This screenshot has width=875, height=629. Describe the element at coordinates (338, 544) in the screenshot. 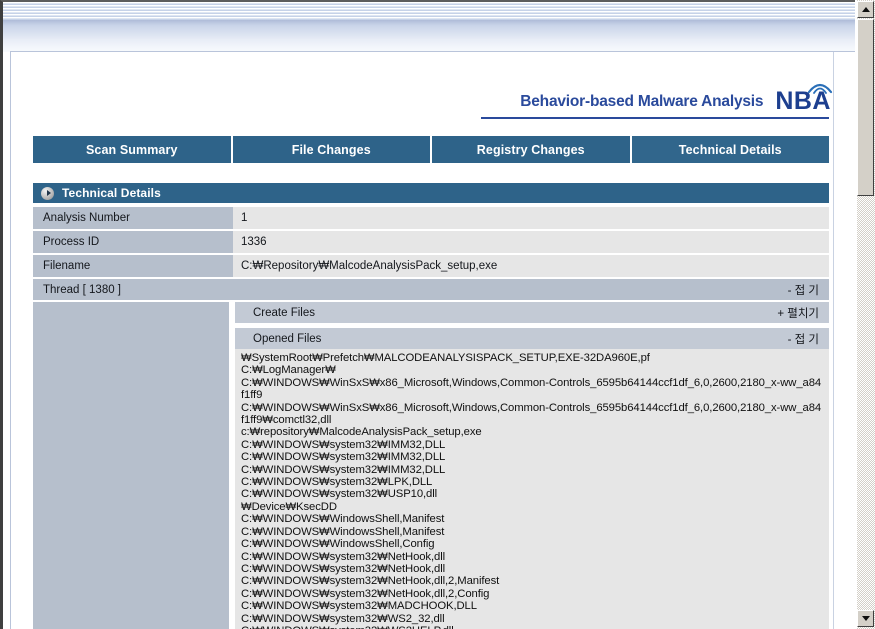

I see `list-item: C:₩WINDOWS₩WindowsShell,Config` at that location.